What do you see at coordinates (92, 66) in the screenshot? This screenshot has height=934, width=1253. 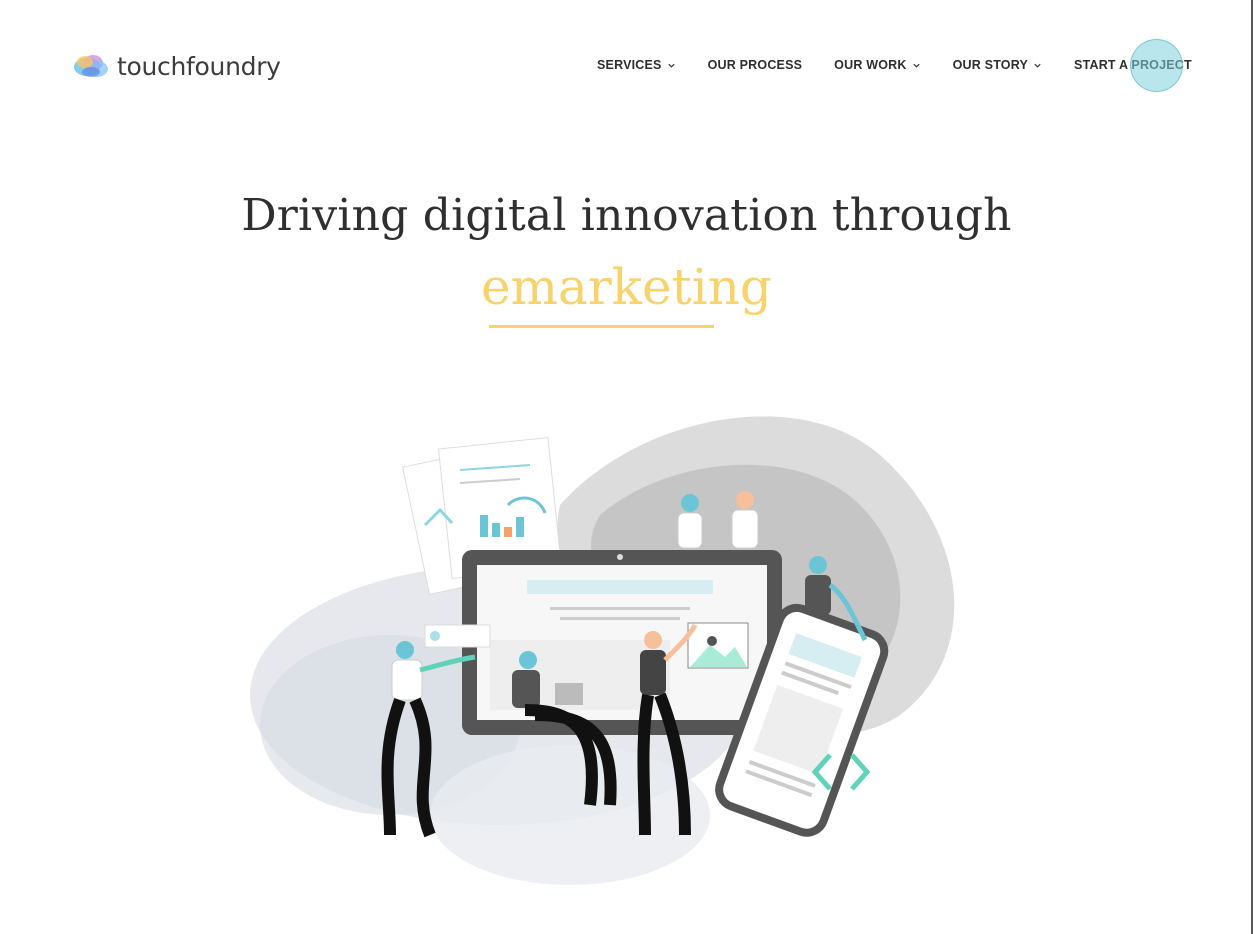 I see `touchfoundry-logo-icon` at bounding box center [92, 66].